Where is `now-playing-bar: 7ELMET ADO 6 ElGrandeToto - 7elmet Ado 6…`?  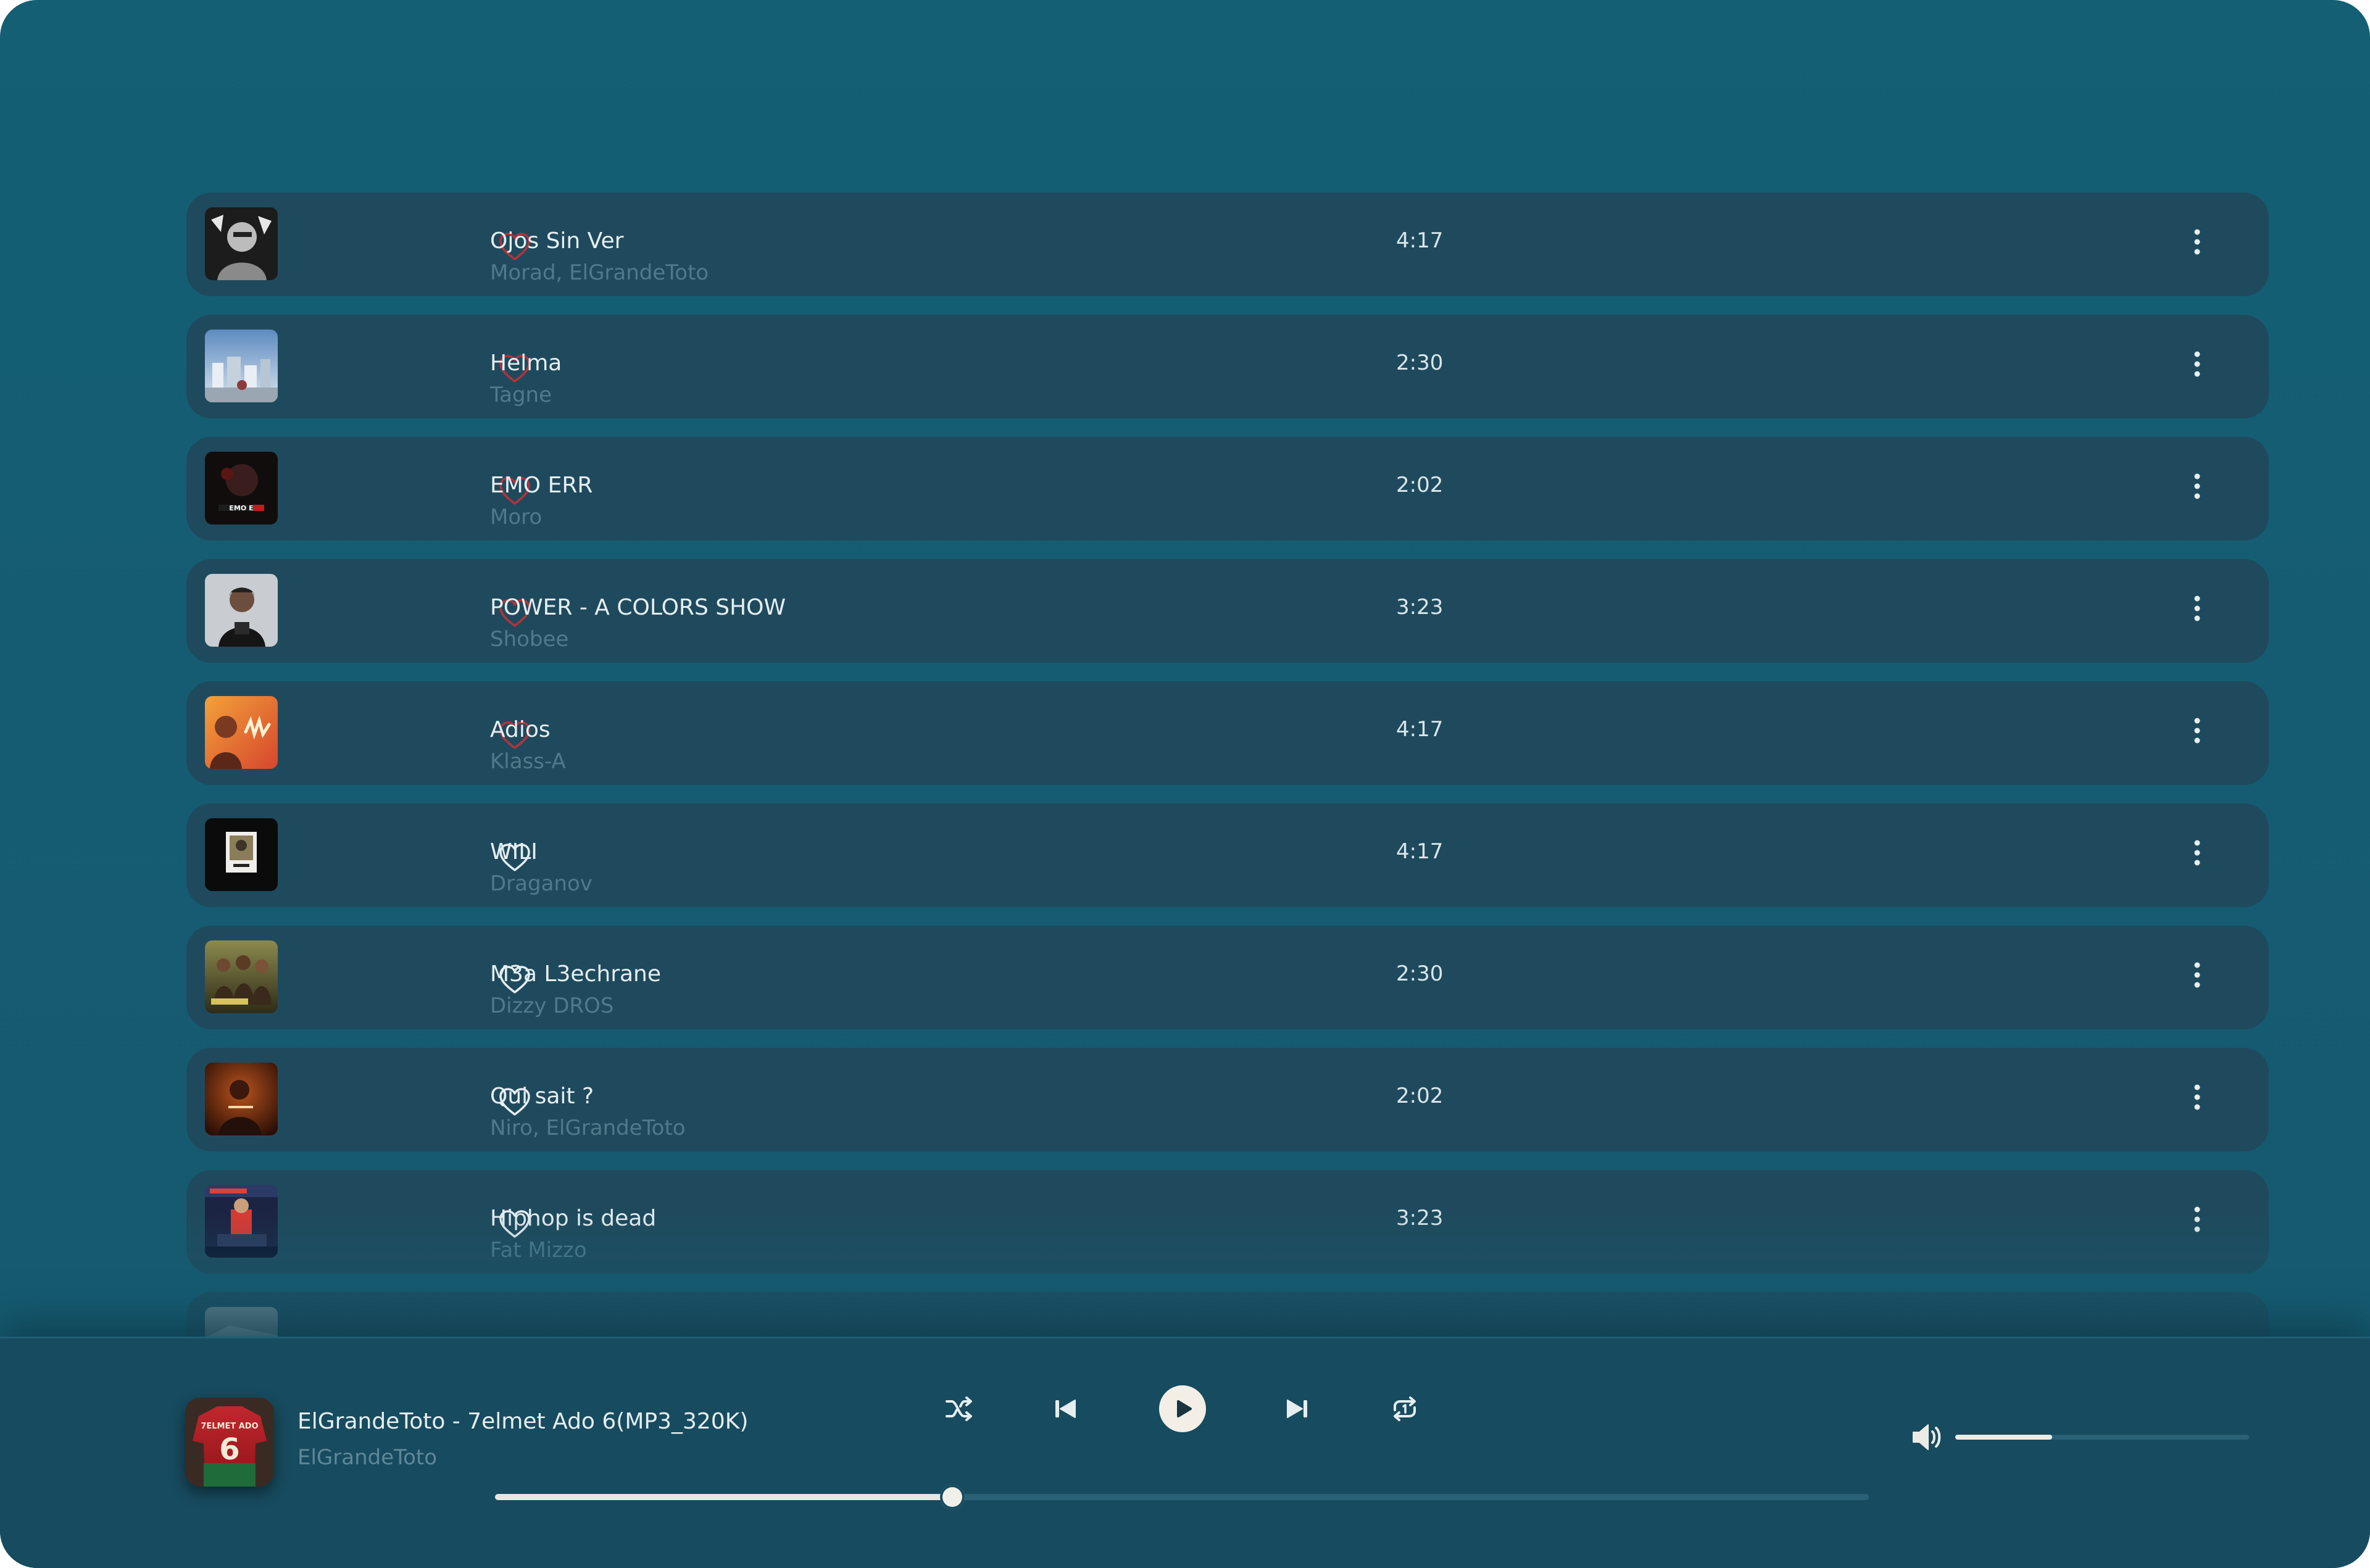 now-playing-bar: 7ELMET ADO 6 ElGrandeToto - 7elmet Ado 6… is located at coordinates (1185, 1452).